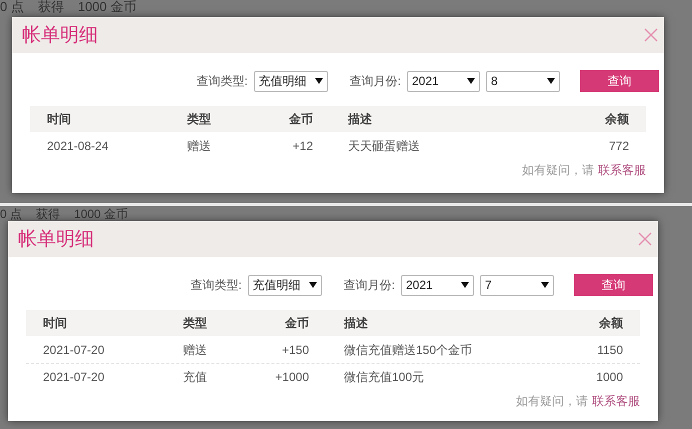  I want to click on table-cell-text: +12, so click(302, 146).